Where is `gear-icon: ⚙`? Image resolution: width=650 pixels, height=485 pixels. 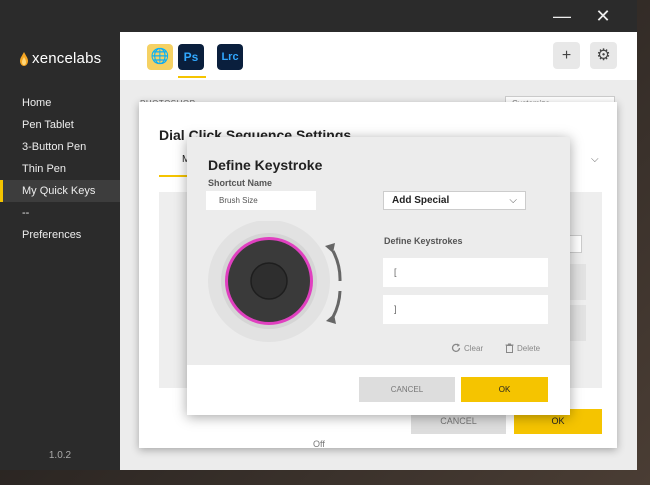 gear-icon: ⚙ is located at coordinates (603, 55).